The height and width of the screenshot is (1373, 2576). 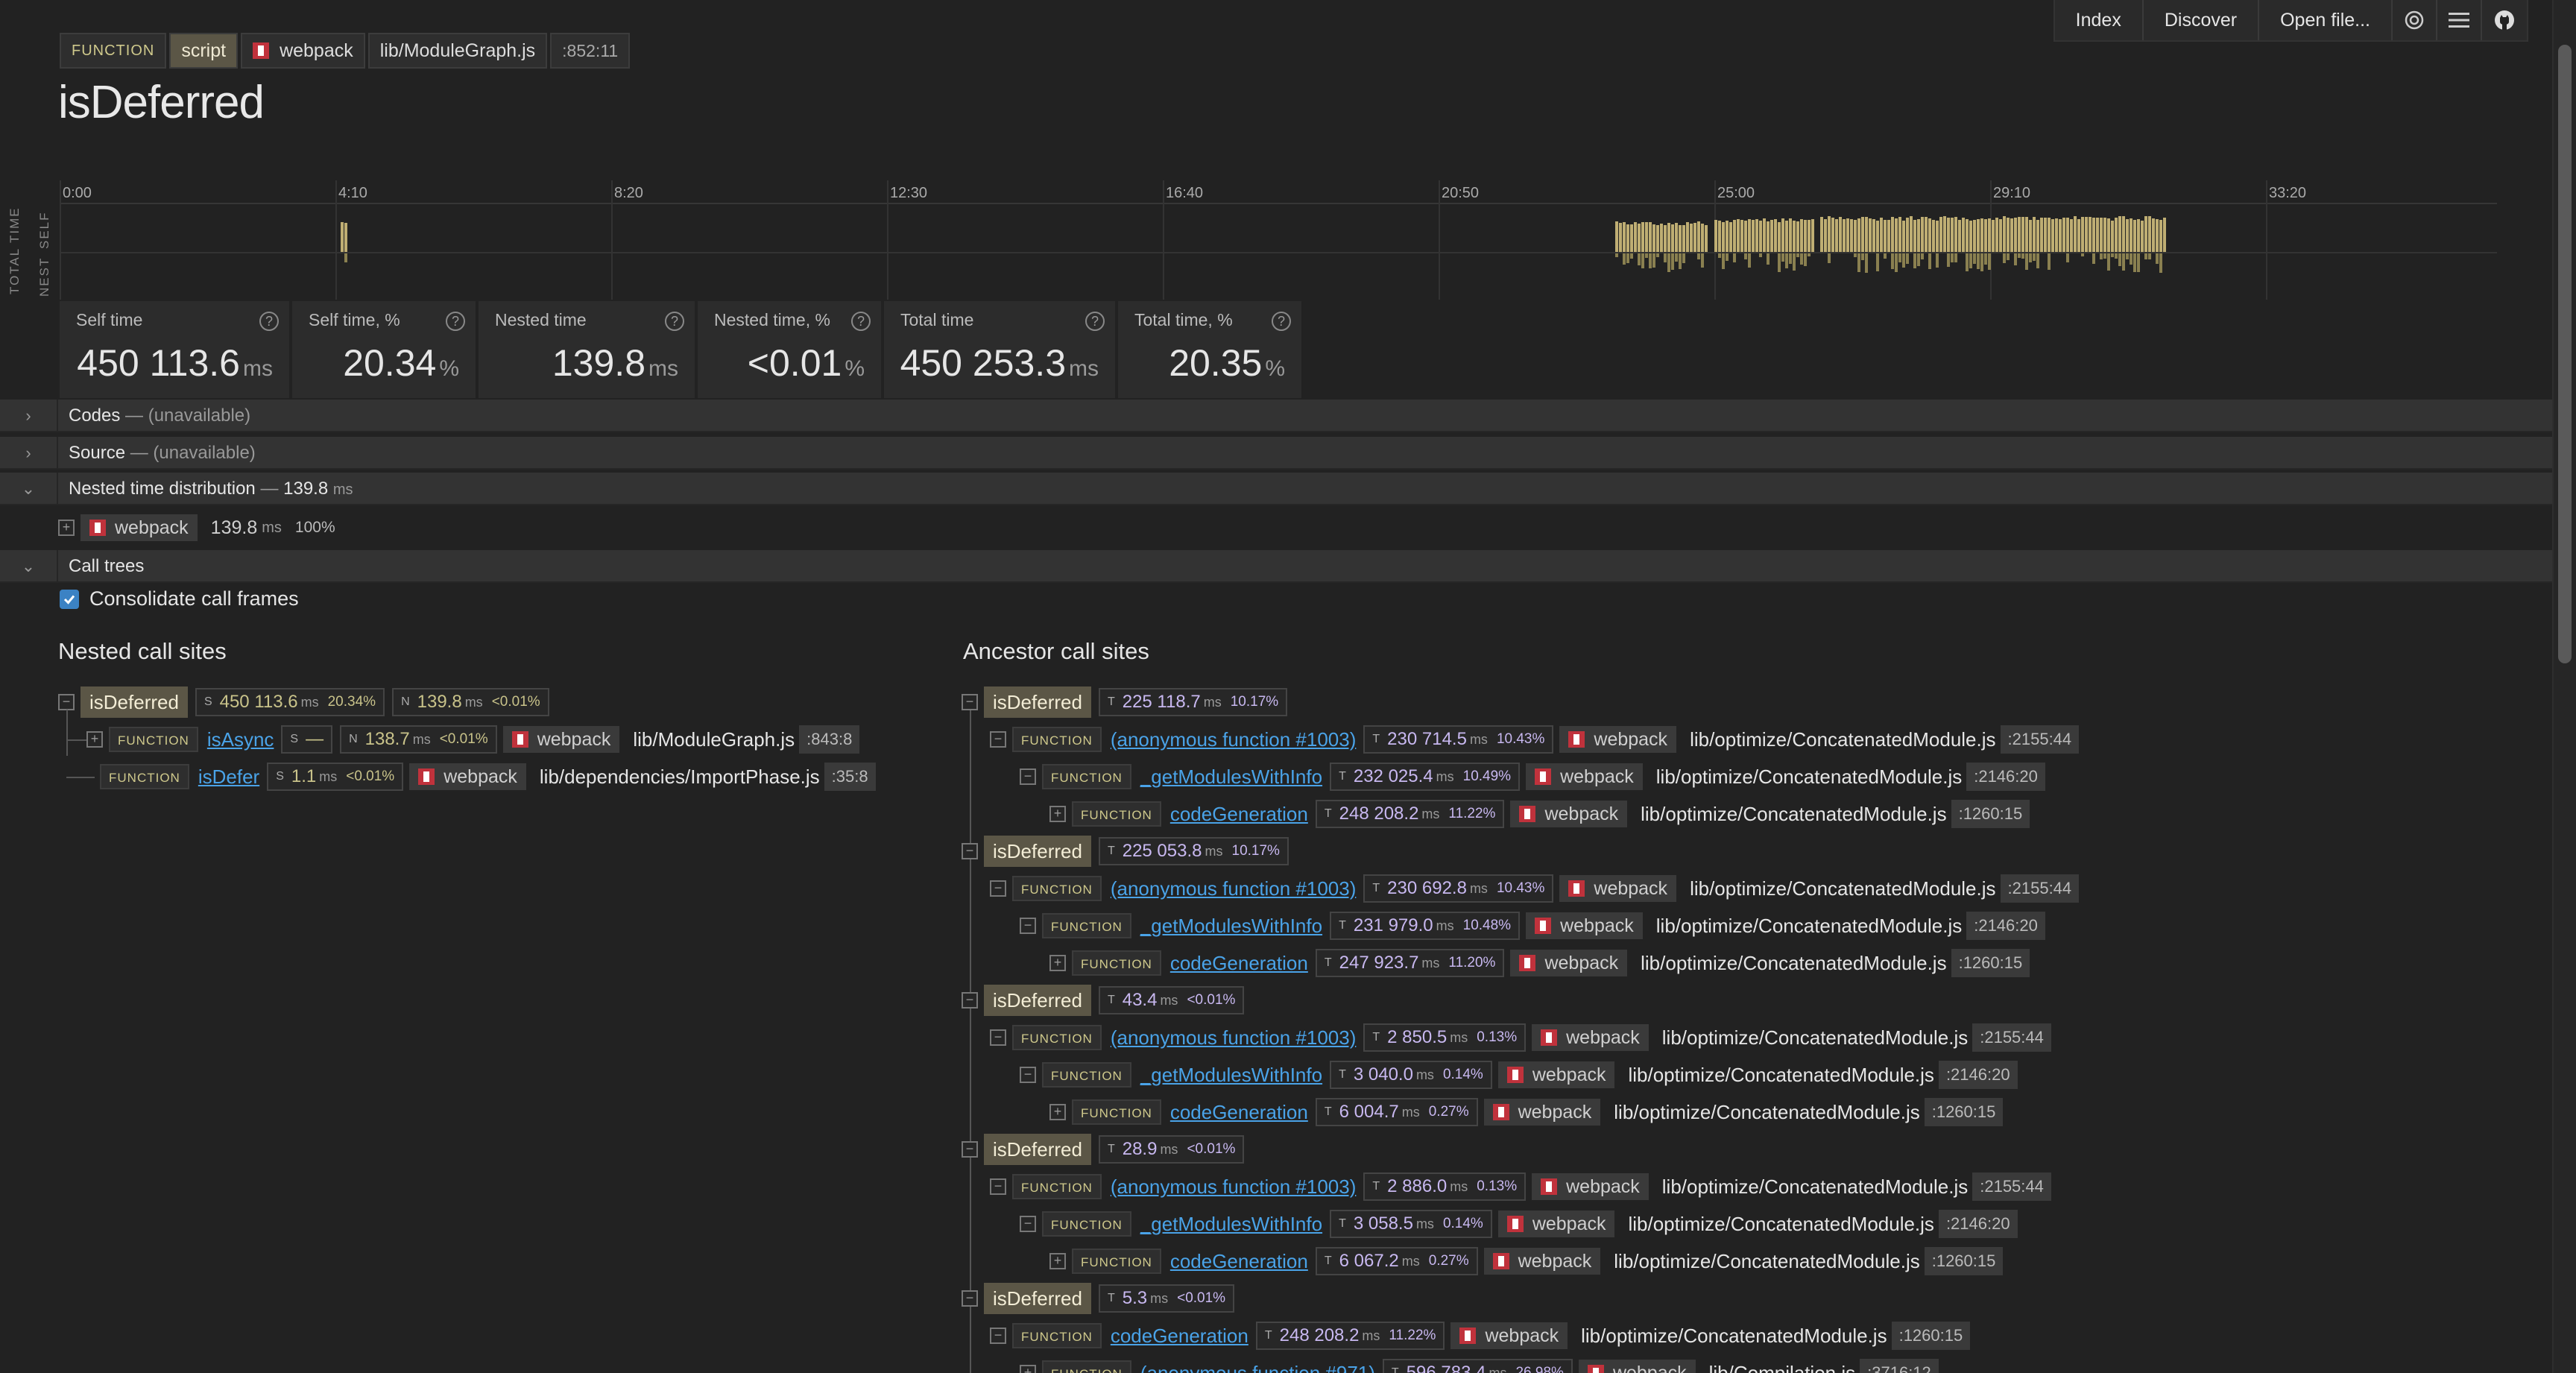 What do you see at coordinates (69, 599) in the screenshot?
I see `consolidate-checkbox` at bounding box center [69, 599].